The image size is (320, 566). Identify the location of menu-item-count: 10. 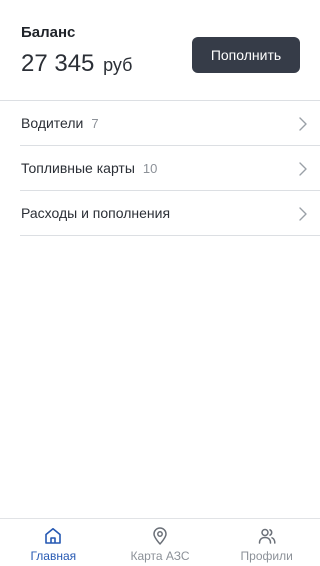
(150, 168).